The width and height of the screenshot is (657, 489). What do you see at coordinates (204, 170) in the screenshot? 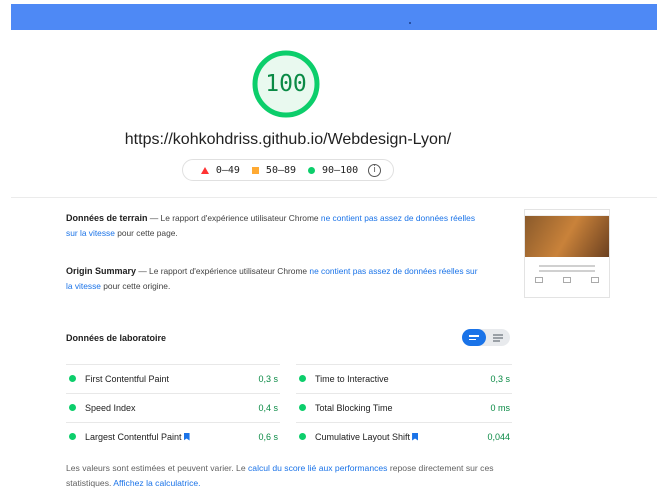
I see `triangle-icon` at bounding box center [204, 170].